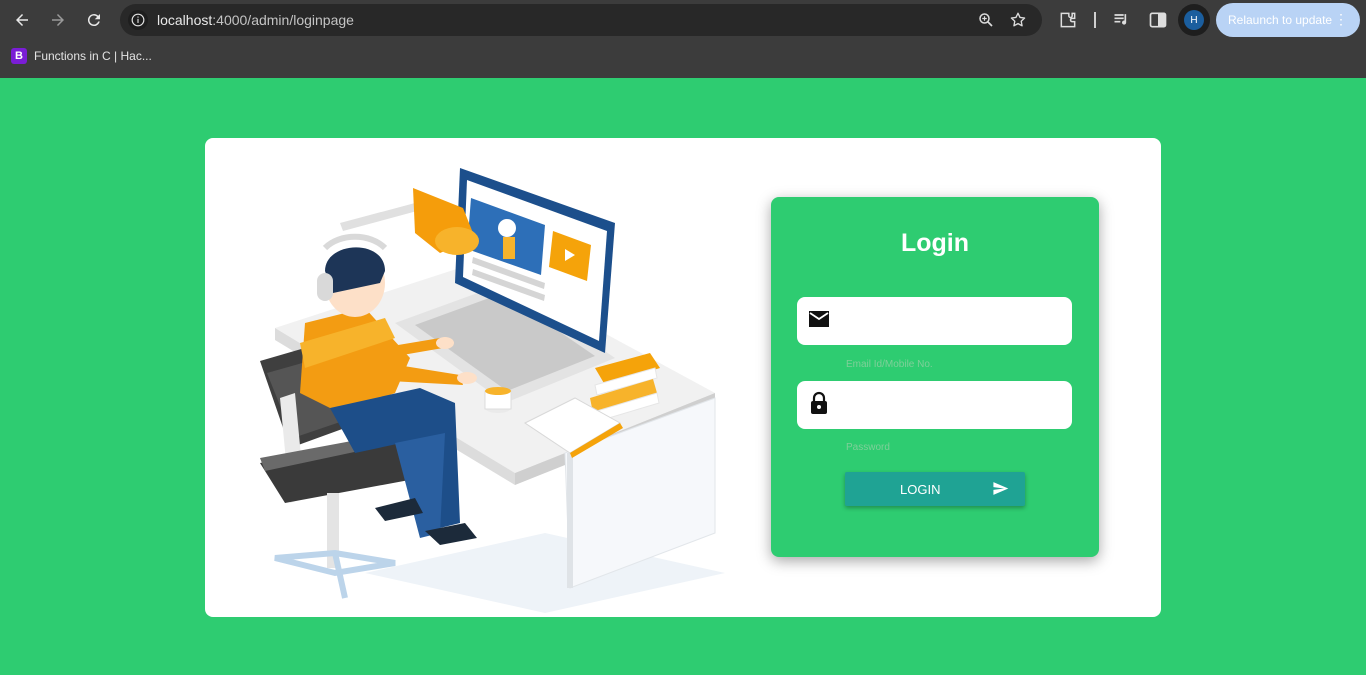 Image resolution: width=1366 pixels, height=675 pixels. Describe the element at coordinates (1341, 19) in the screenshot. I see `more-menu-icon: ⋮` at that location.